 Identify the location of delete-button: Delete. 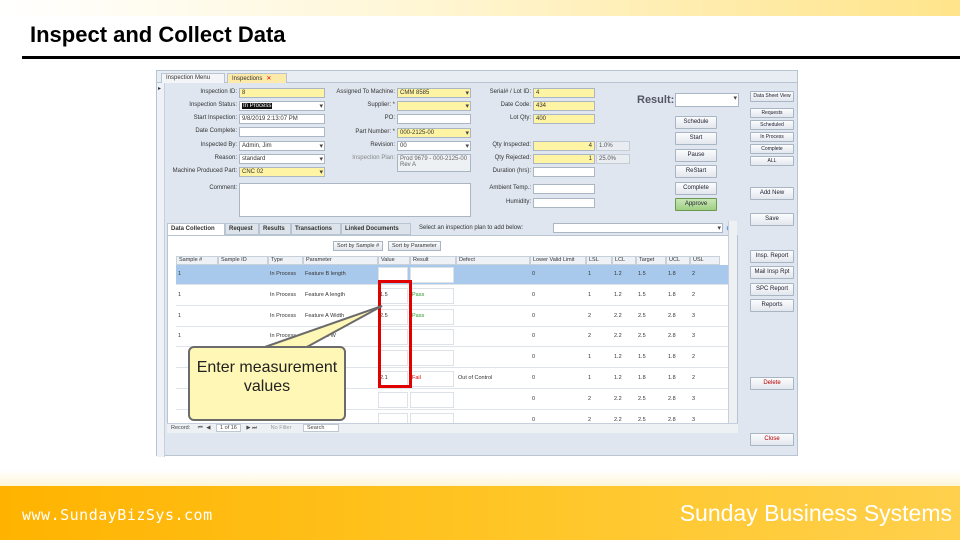
(772, 383).